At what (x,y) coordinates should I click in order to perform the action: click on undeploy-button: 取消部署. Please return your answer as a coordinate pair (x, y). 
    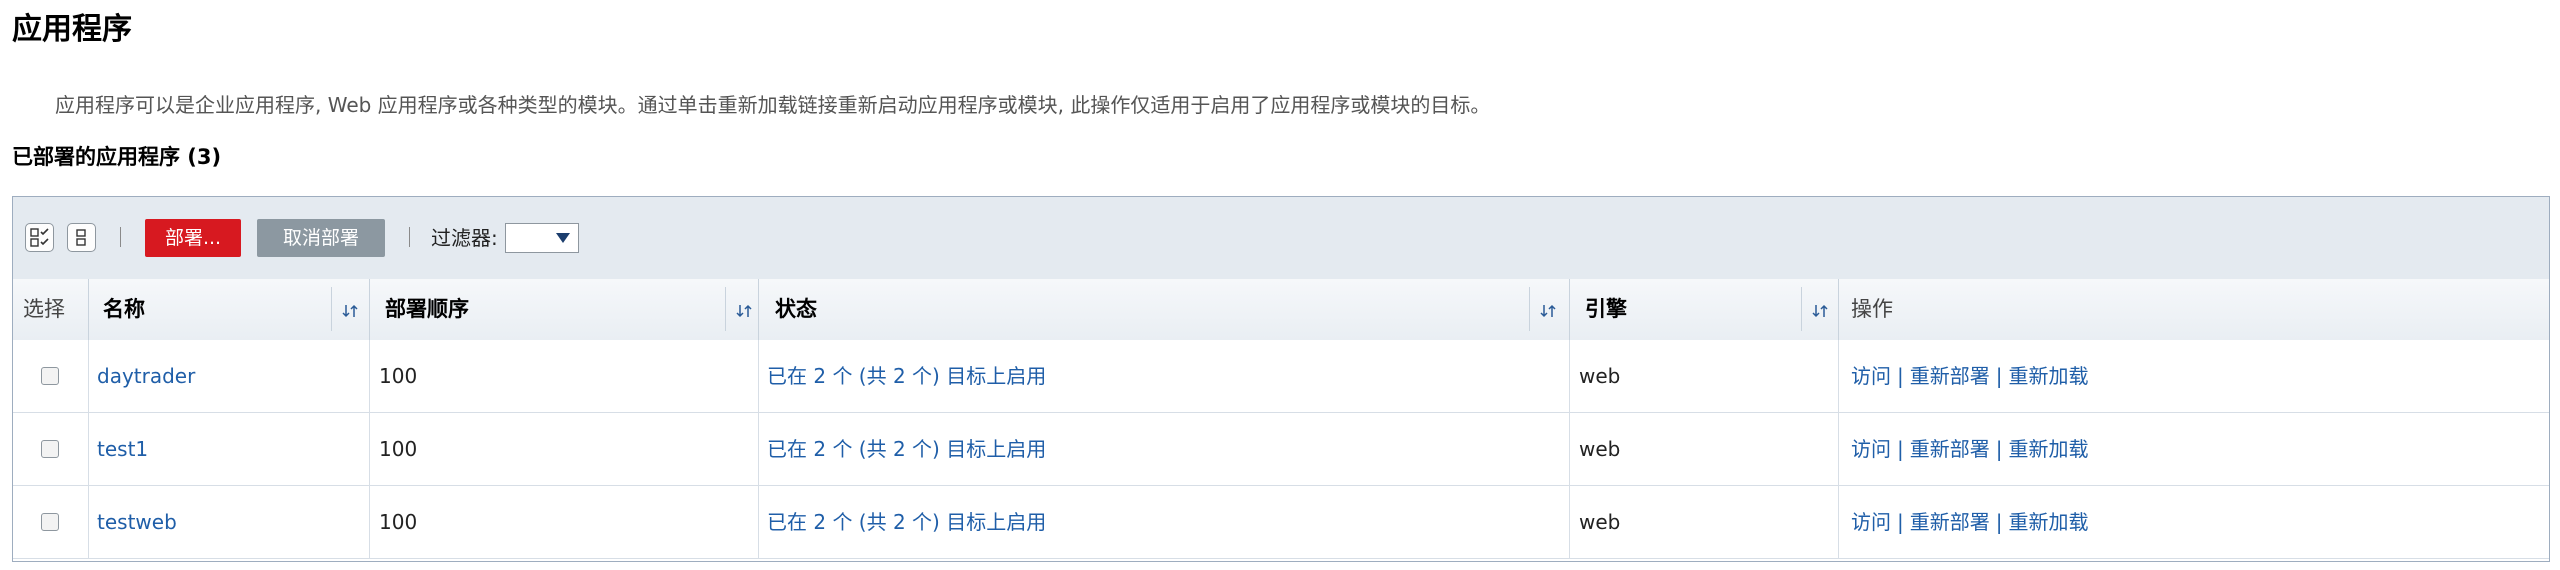
    Looking at the image, I should click on (321, 238).